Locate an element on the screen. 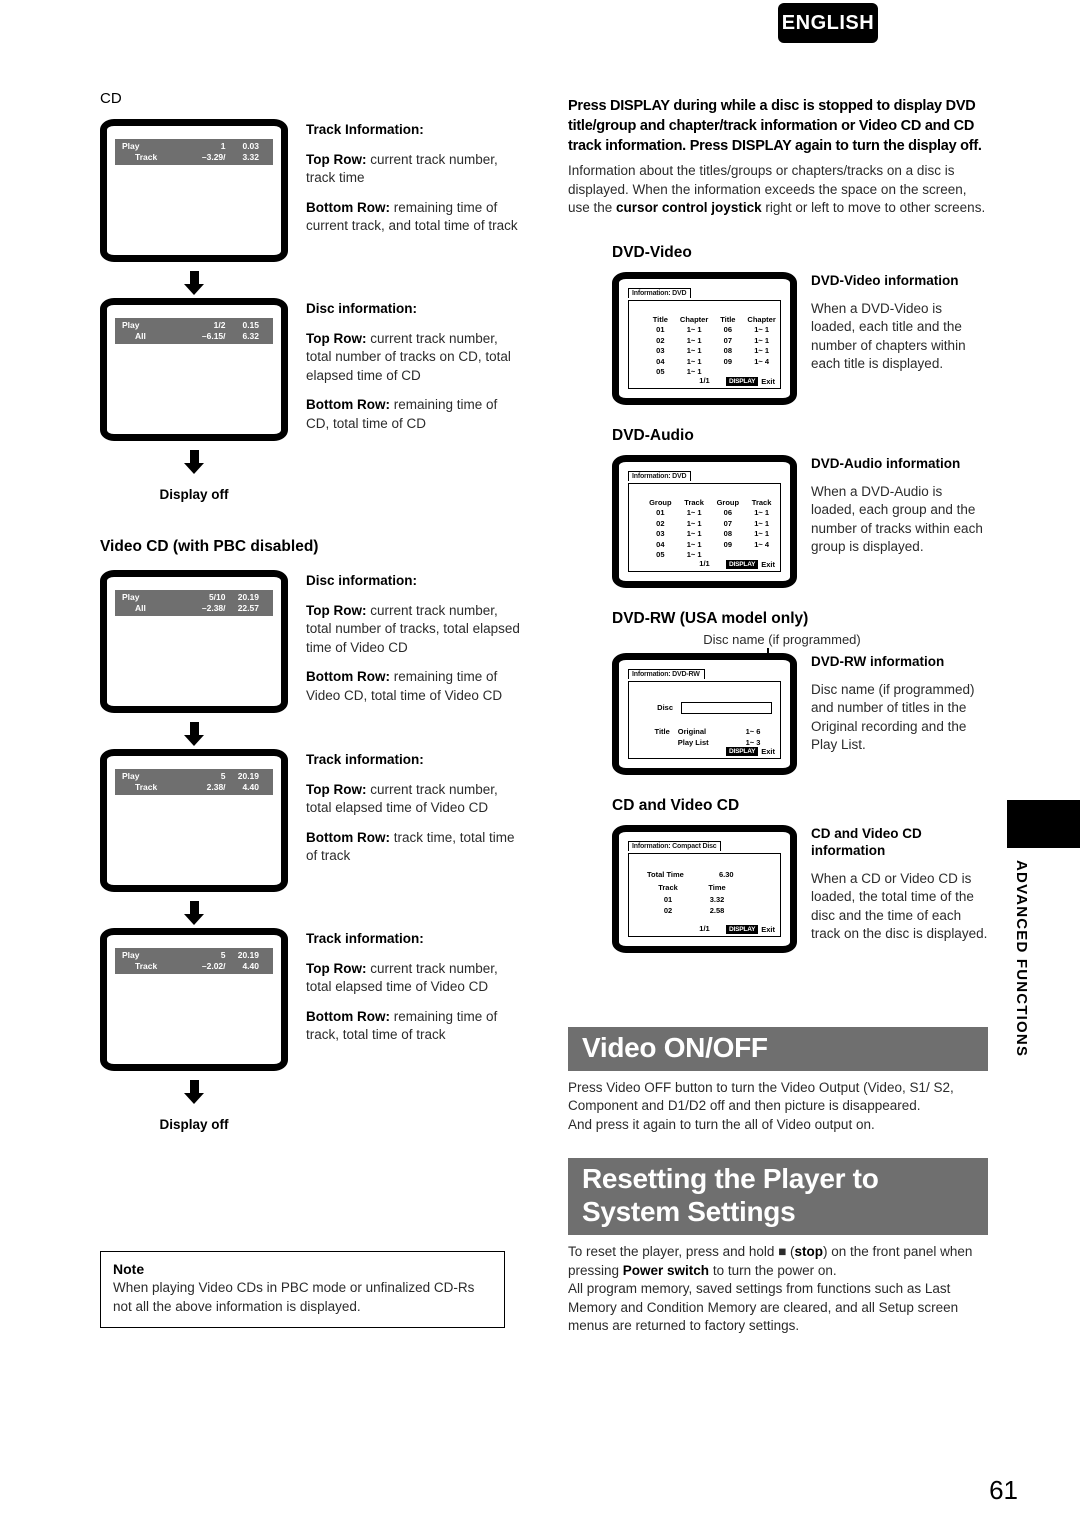 This screenshot has height=1528, width=1080. osd-value-4: 4.40 is located at coordinates (250, 965).